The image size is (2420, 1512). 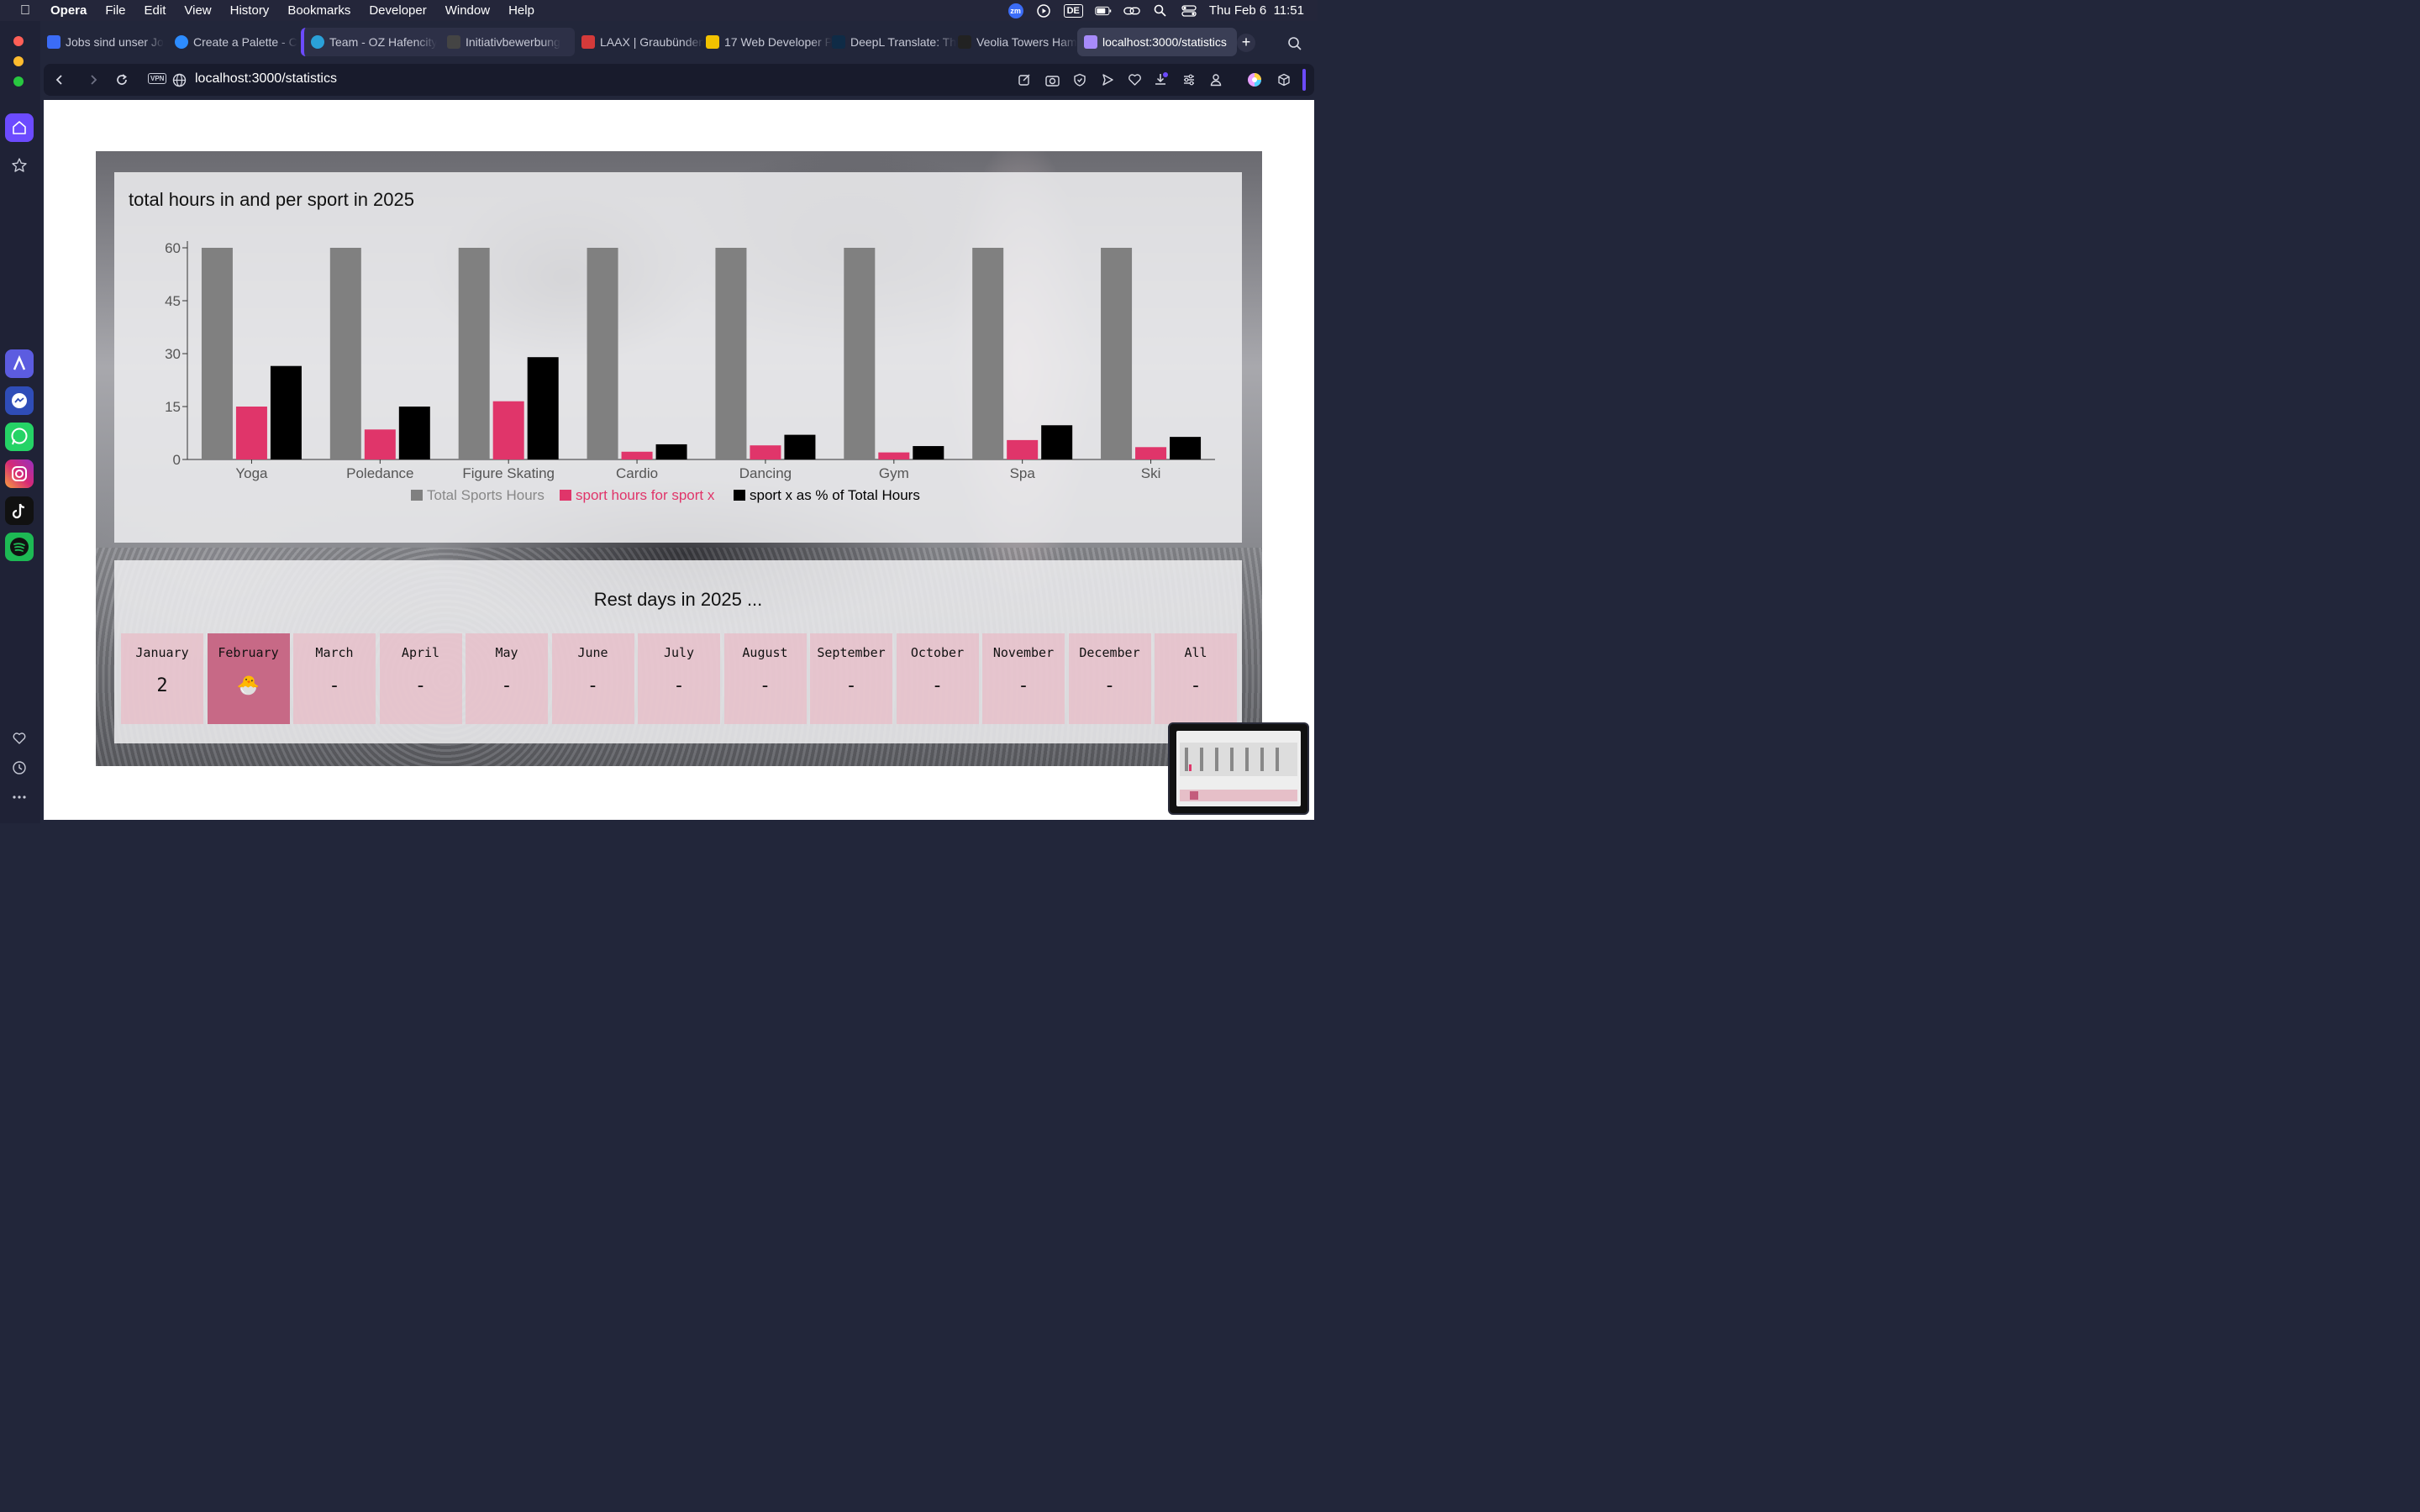 I want to click on extensions-cube-icon, so click(x=1284, y=79).